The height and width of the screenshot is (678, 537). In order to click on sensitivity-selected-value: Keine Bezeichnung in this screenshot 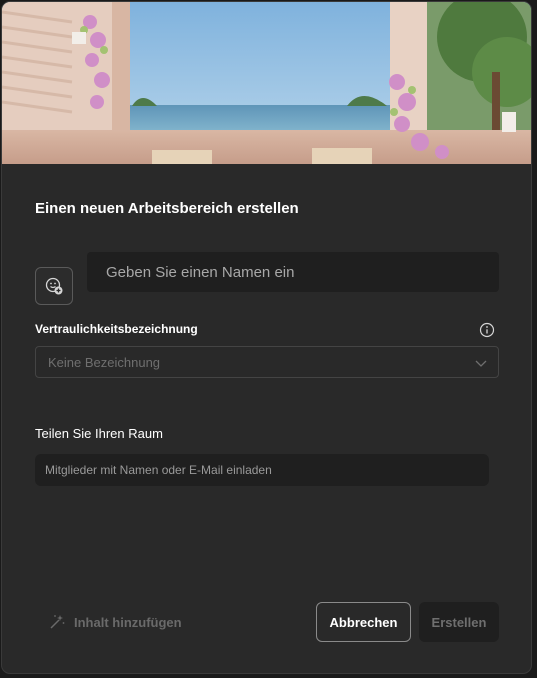, I will do `click(104, 362)`.